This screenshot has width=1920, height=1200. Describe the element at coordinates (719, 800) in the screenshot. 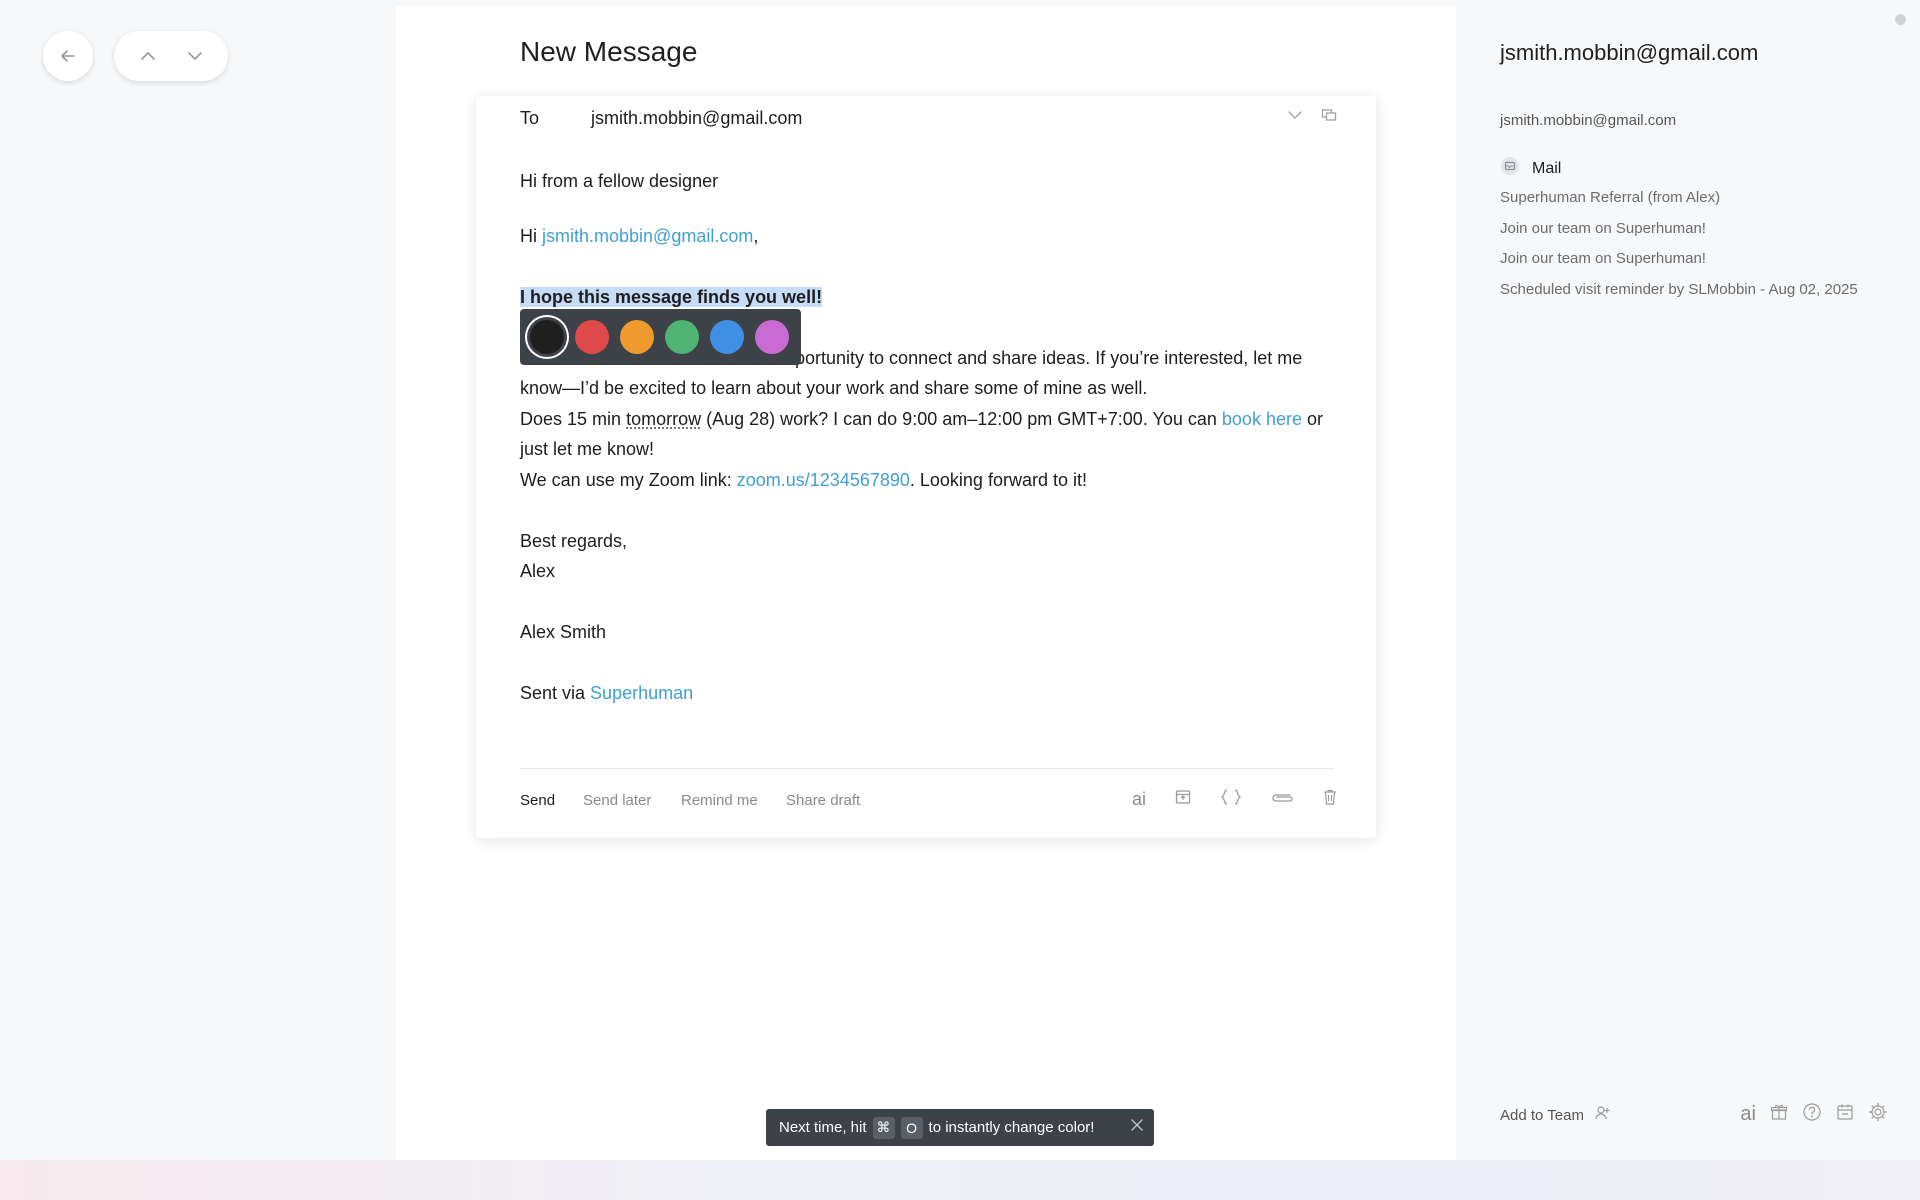

I see `remind-me-button: Remind me` at that location.